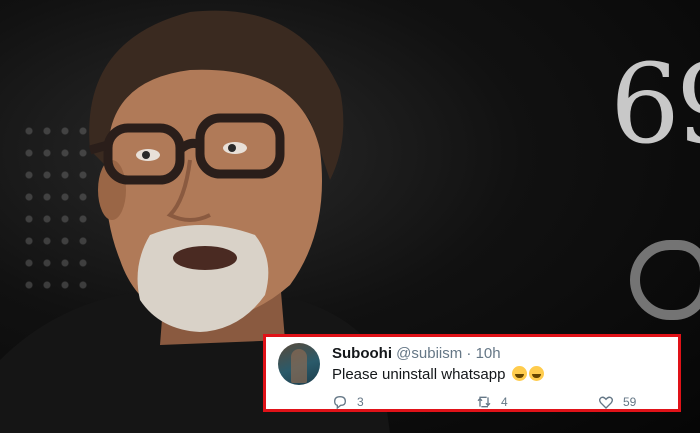 This screenshot has width=700, height=433. What do you see at coordinates (429, 353) in the screenshot?
I see `author-handle: @subiism` at bounding box center [429, 353].